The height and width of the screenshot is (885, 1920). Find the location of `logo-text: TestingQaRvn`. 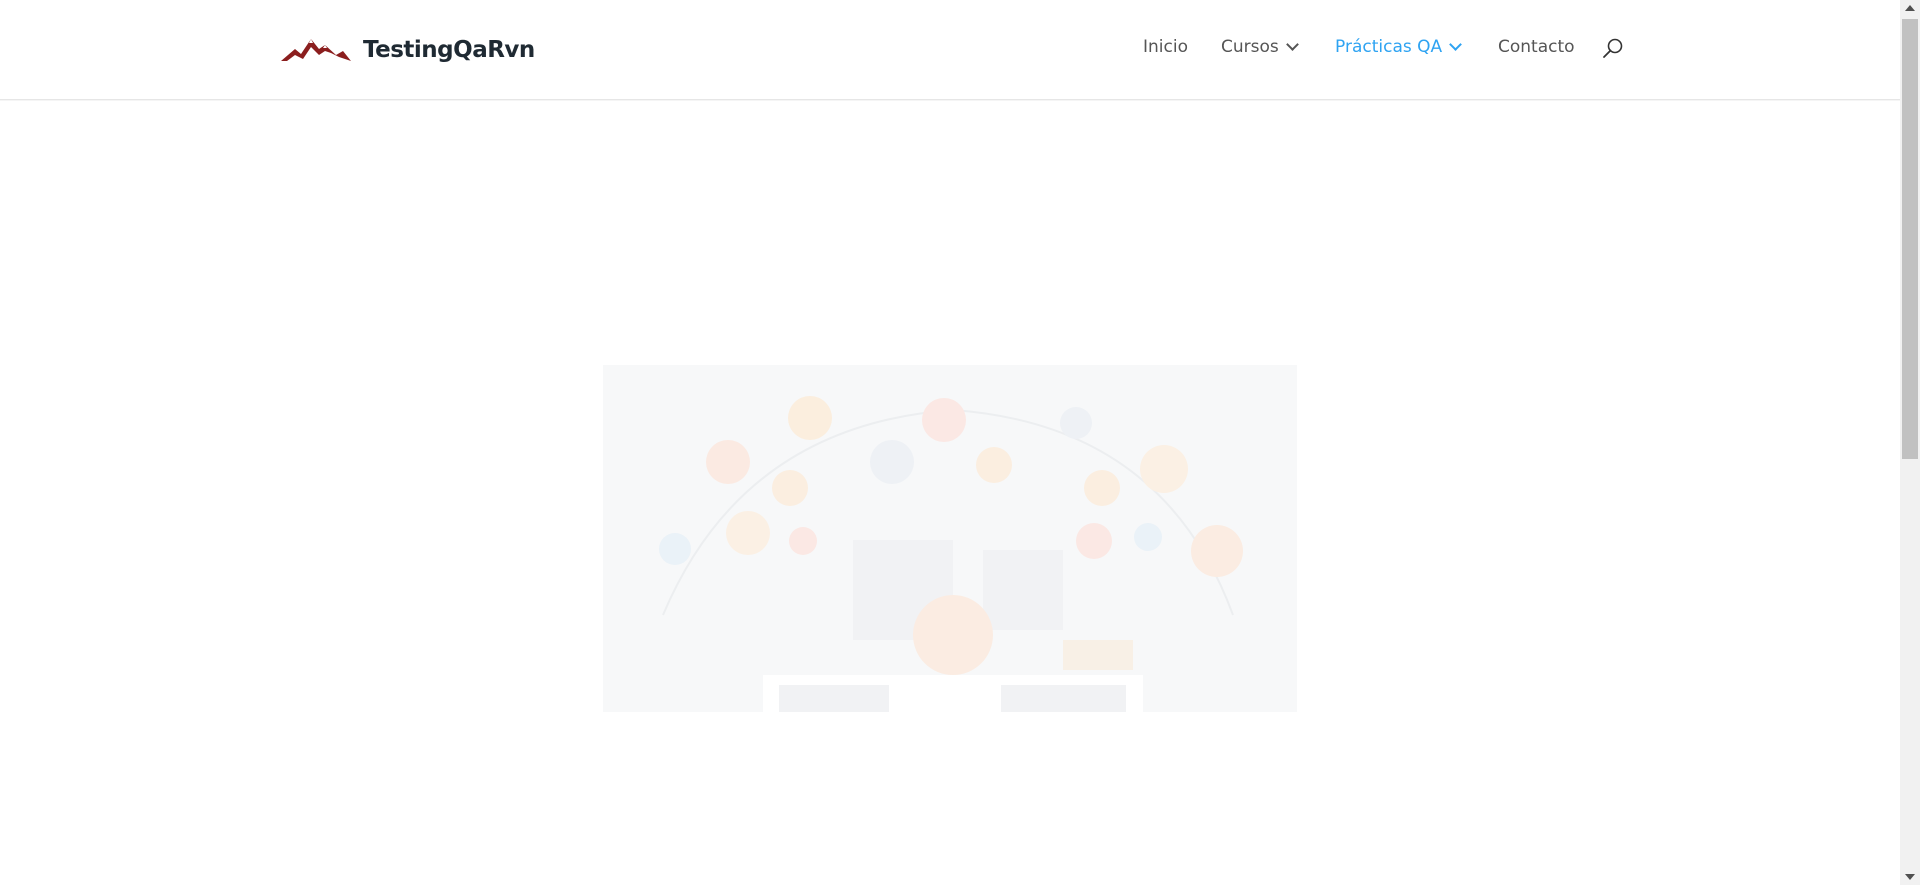

logo-text: TestingQaRvn is located at coordinates (449, 50).